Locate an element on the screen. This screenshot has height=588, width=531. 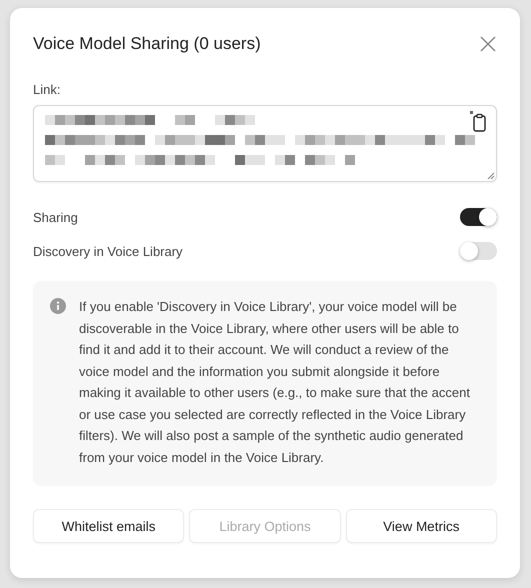
toggle-label: Discovery in Voice Library is located at coordinates (108, 251).